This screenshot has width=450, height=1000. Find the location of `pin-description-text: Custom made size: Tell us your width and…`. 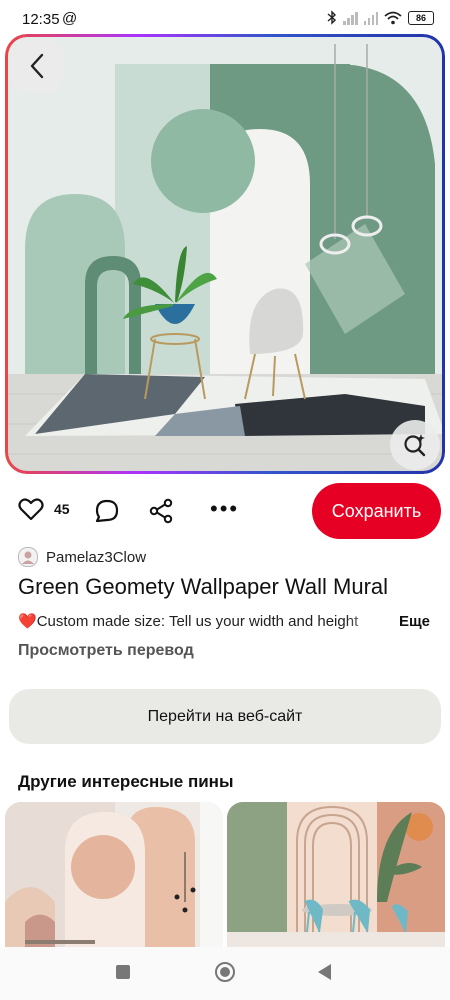

pin-description-text: Custom made size: Tell us your width and… is located at coordinates (197, 621).